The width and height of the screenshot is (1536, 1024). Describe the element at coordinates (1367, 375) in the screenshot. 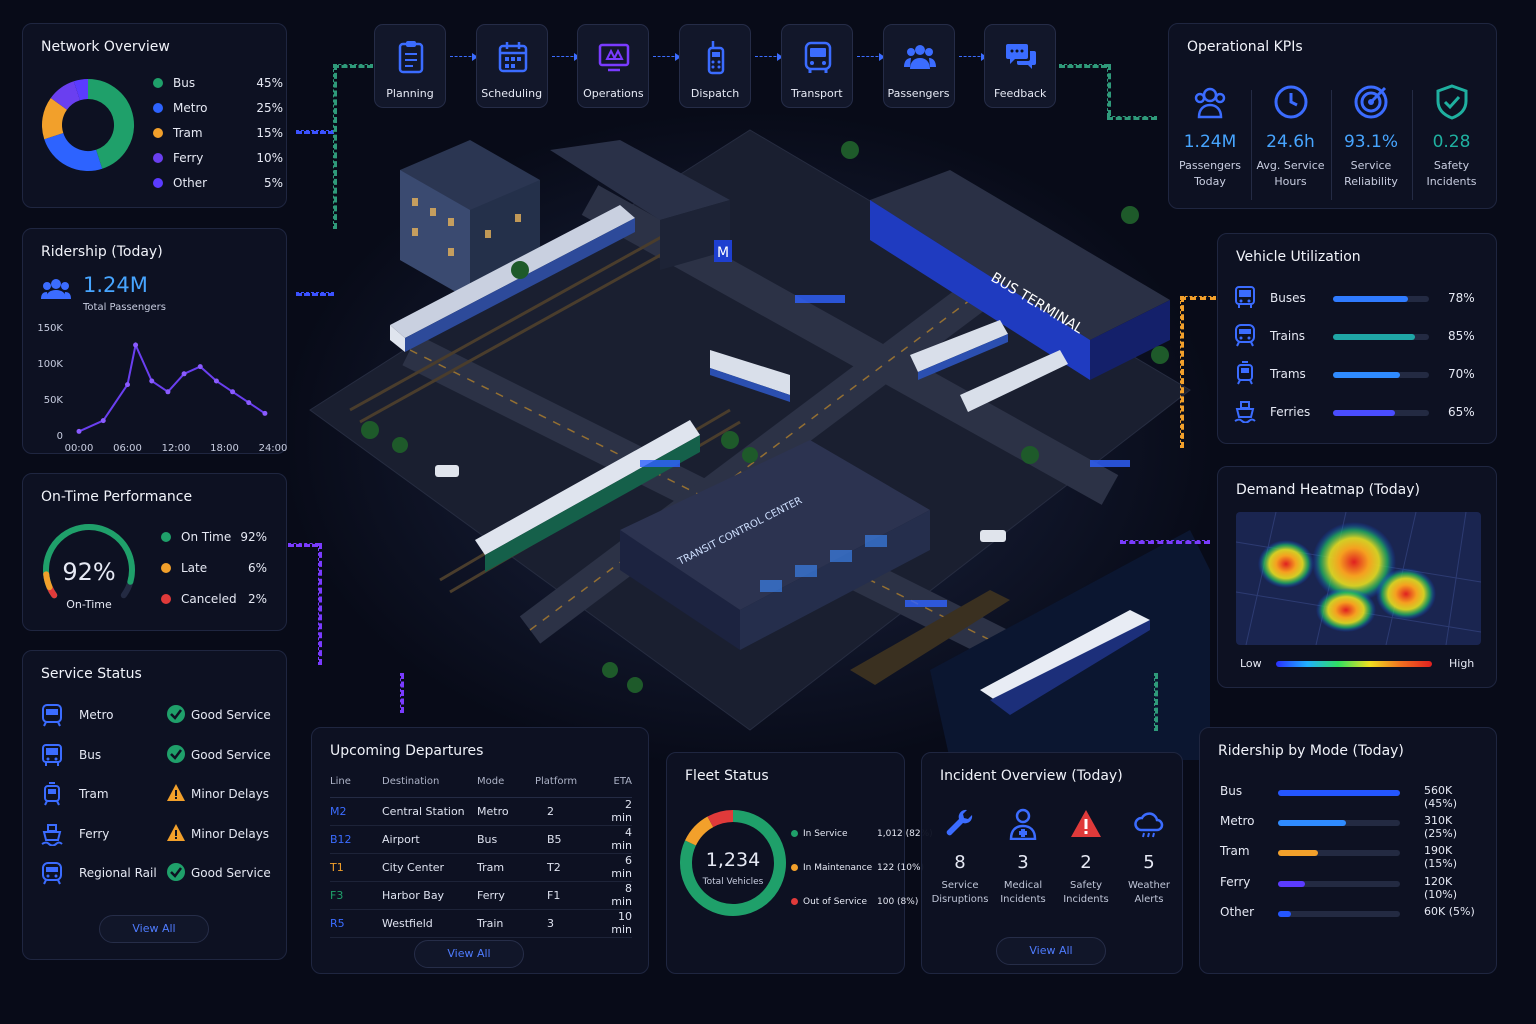

I see `util-bar-fill` at that location.